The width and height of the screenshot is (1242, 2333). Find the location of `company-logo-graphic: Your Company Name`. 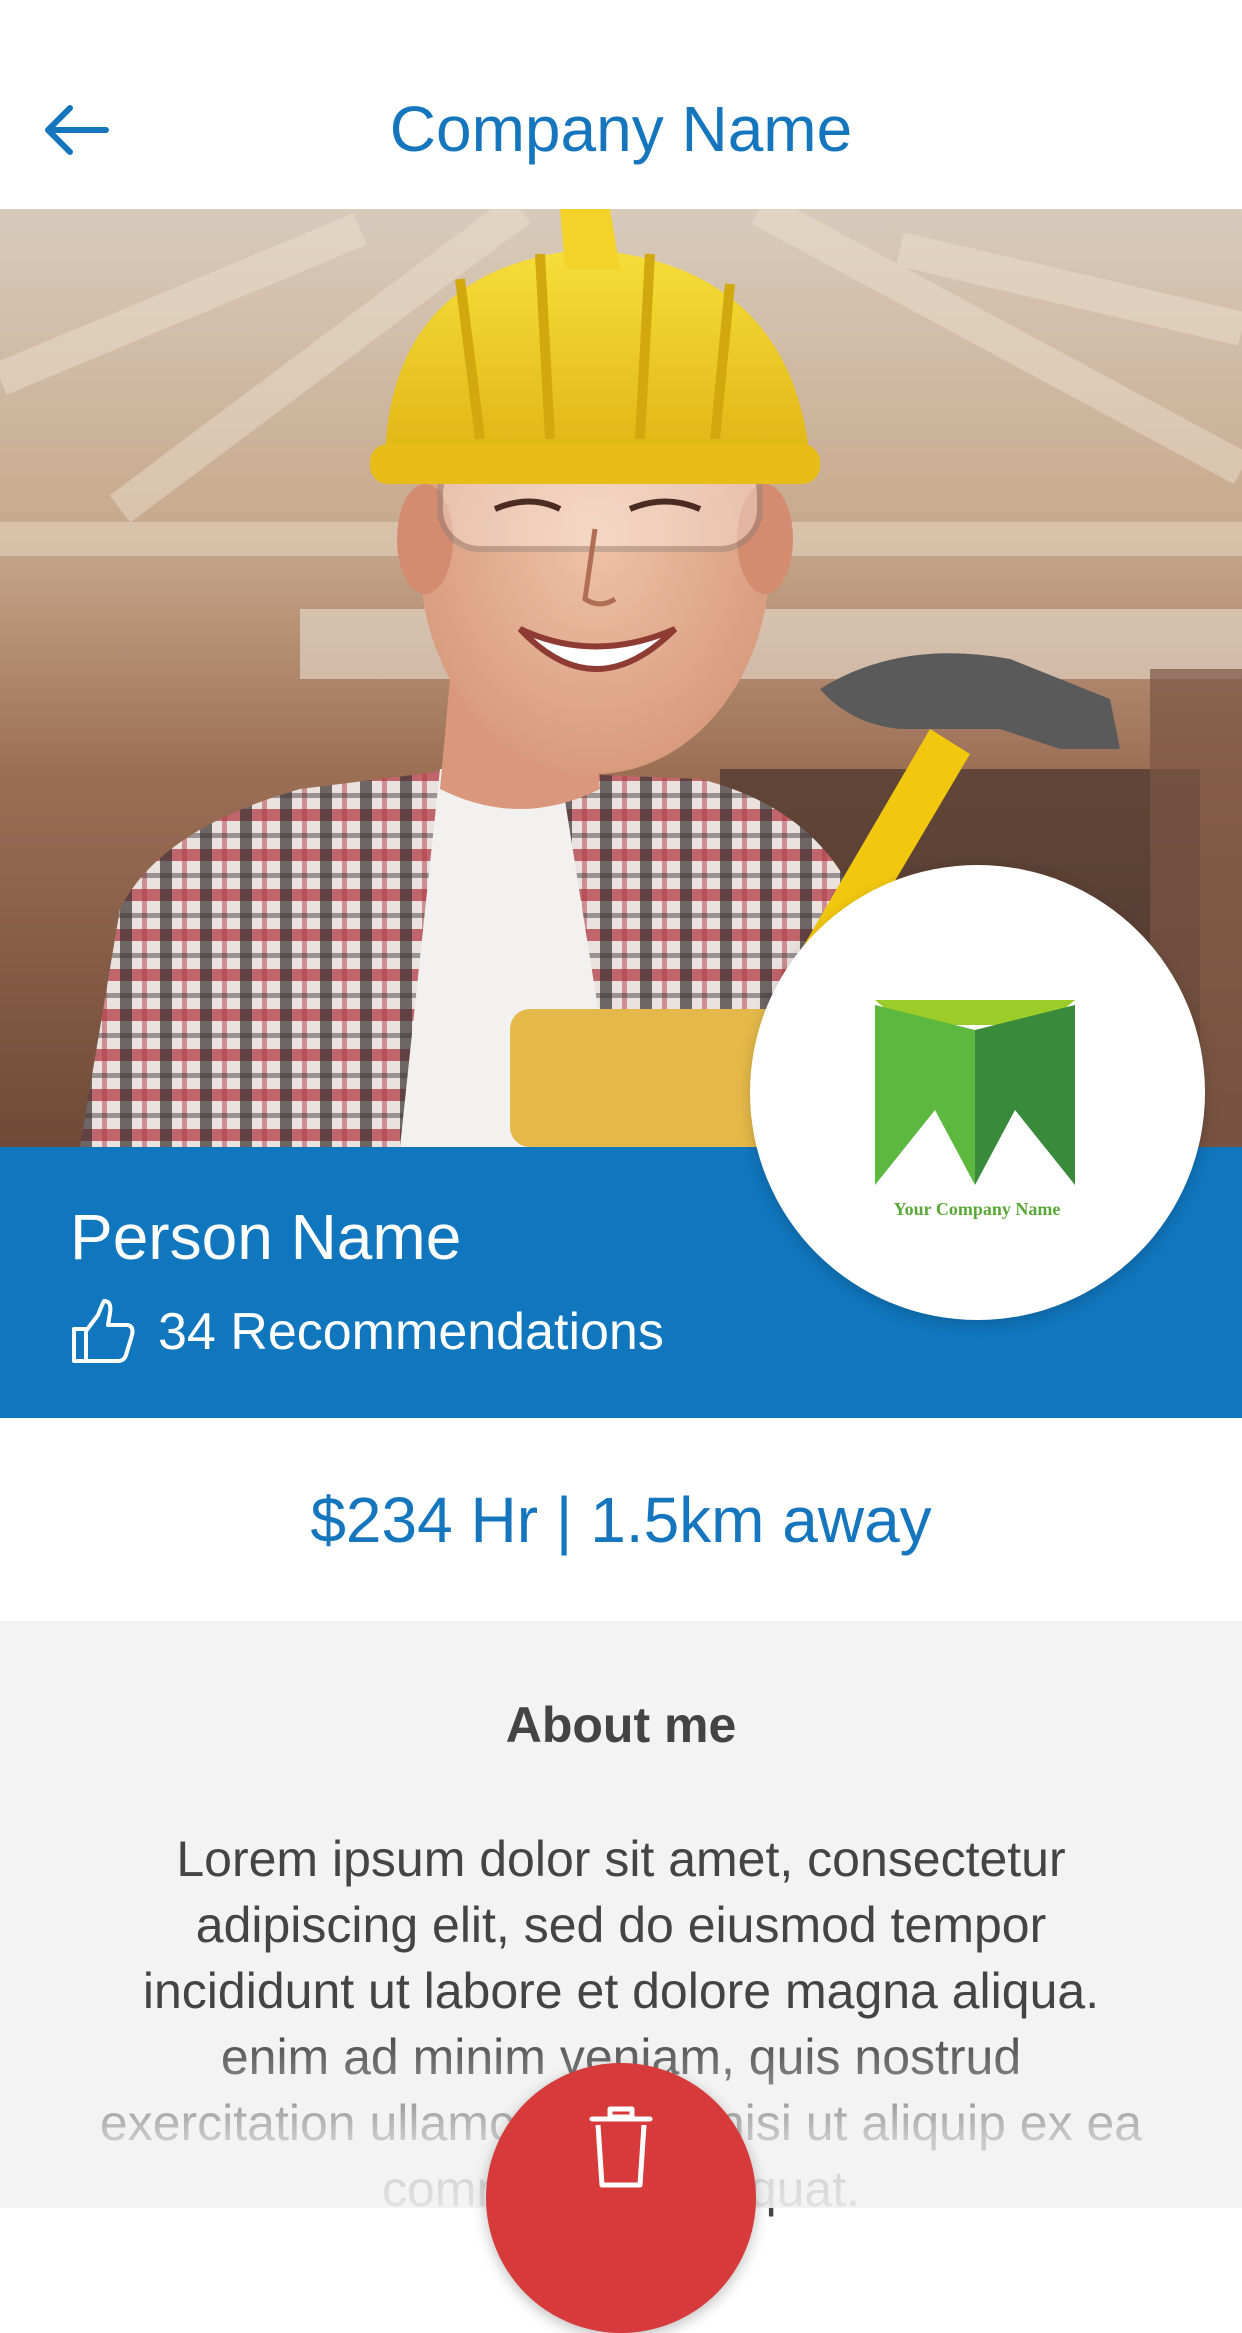

company-logo-graphic: Your Company Name is located at coordinates (975, 1109).